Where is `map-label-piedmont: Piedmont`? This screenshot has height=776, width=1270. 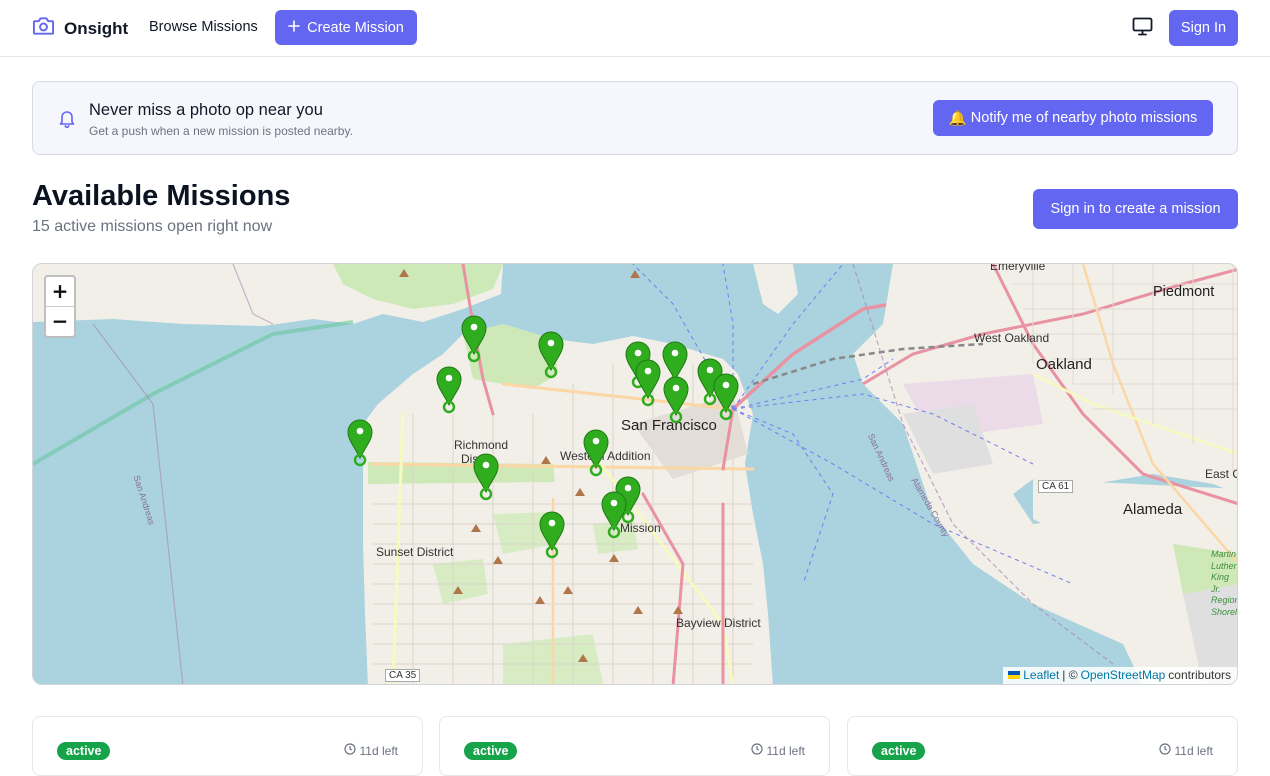 map-label-piedmont: Piedmont is located at coordinates (1184, 292).